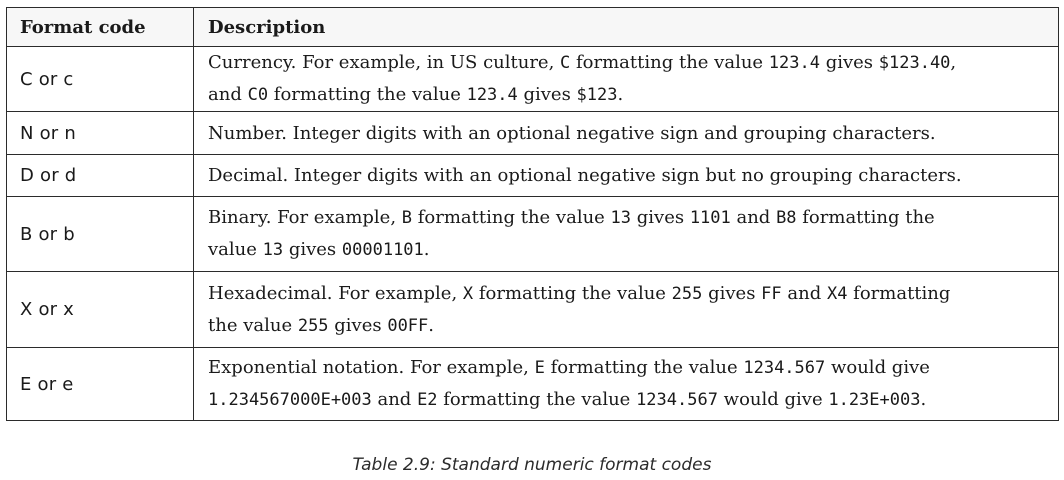 This screenshot has height=480, width=1064. Describe the element at coordinates (468, 293) in the screenshot. I see `inline-code: X` at that location.